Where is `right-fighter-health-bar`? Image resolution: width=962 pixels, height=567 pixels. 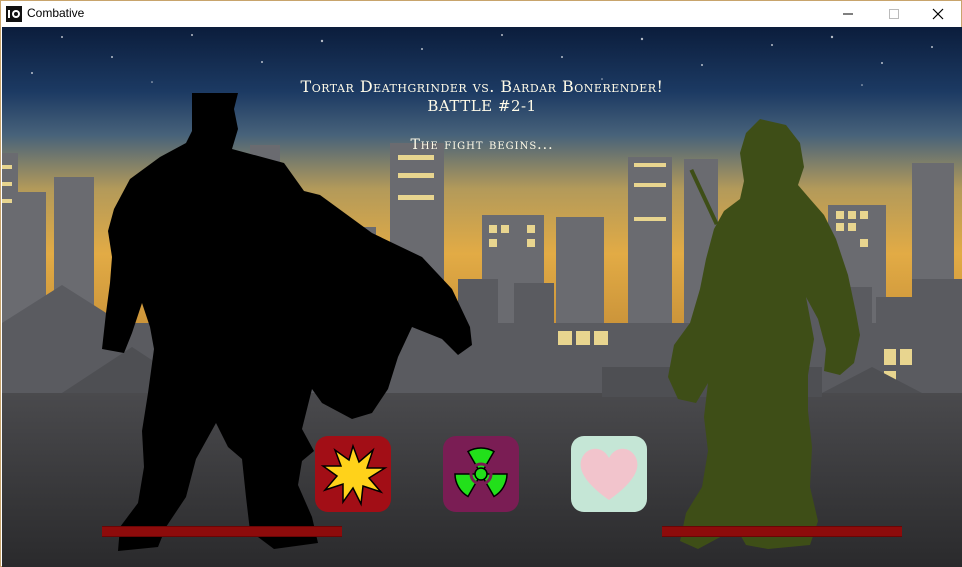
right-fighter-health-bar is located at coordinates (782, 531).